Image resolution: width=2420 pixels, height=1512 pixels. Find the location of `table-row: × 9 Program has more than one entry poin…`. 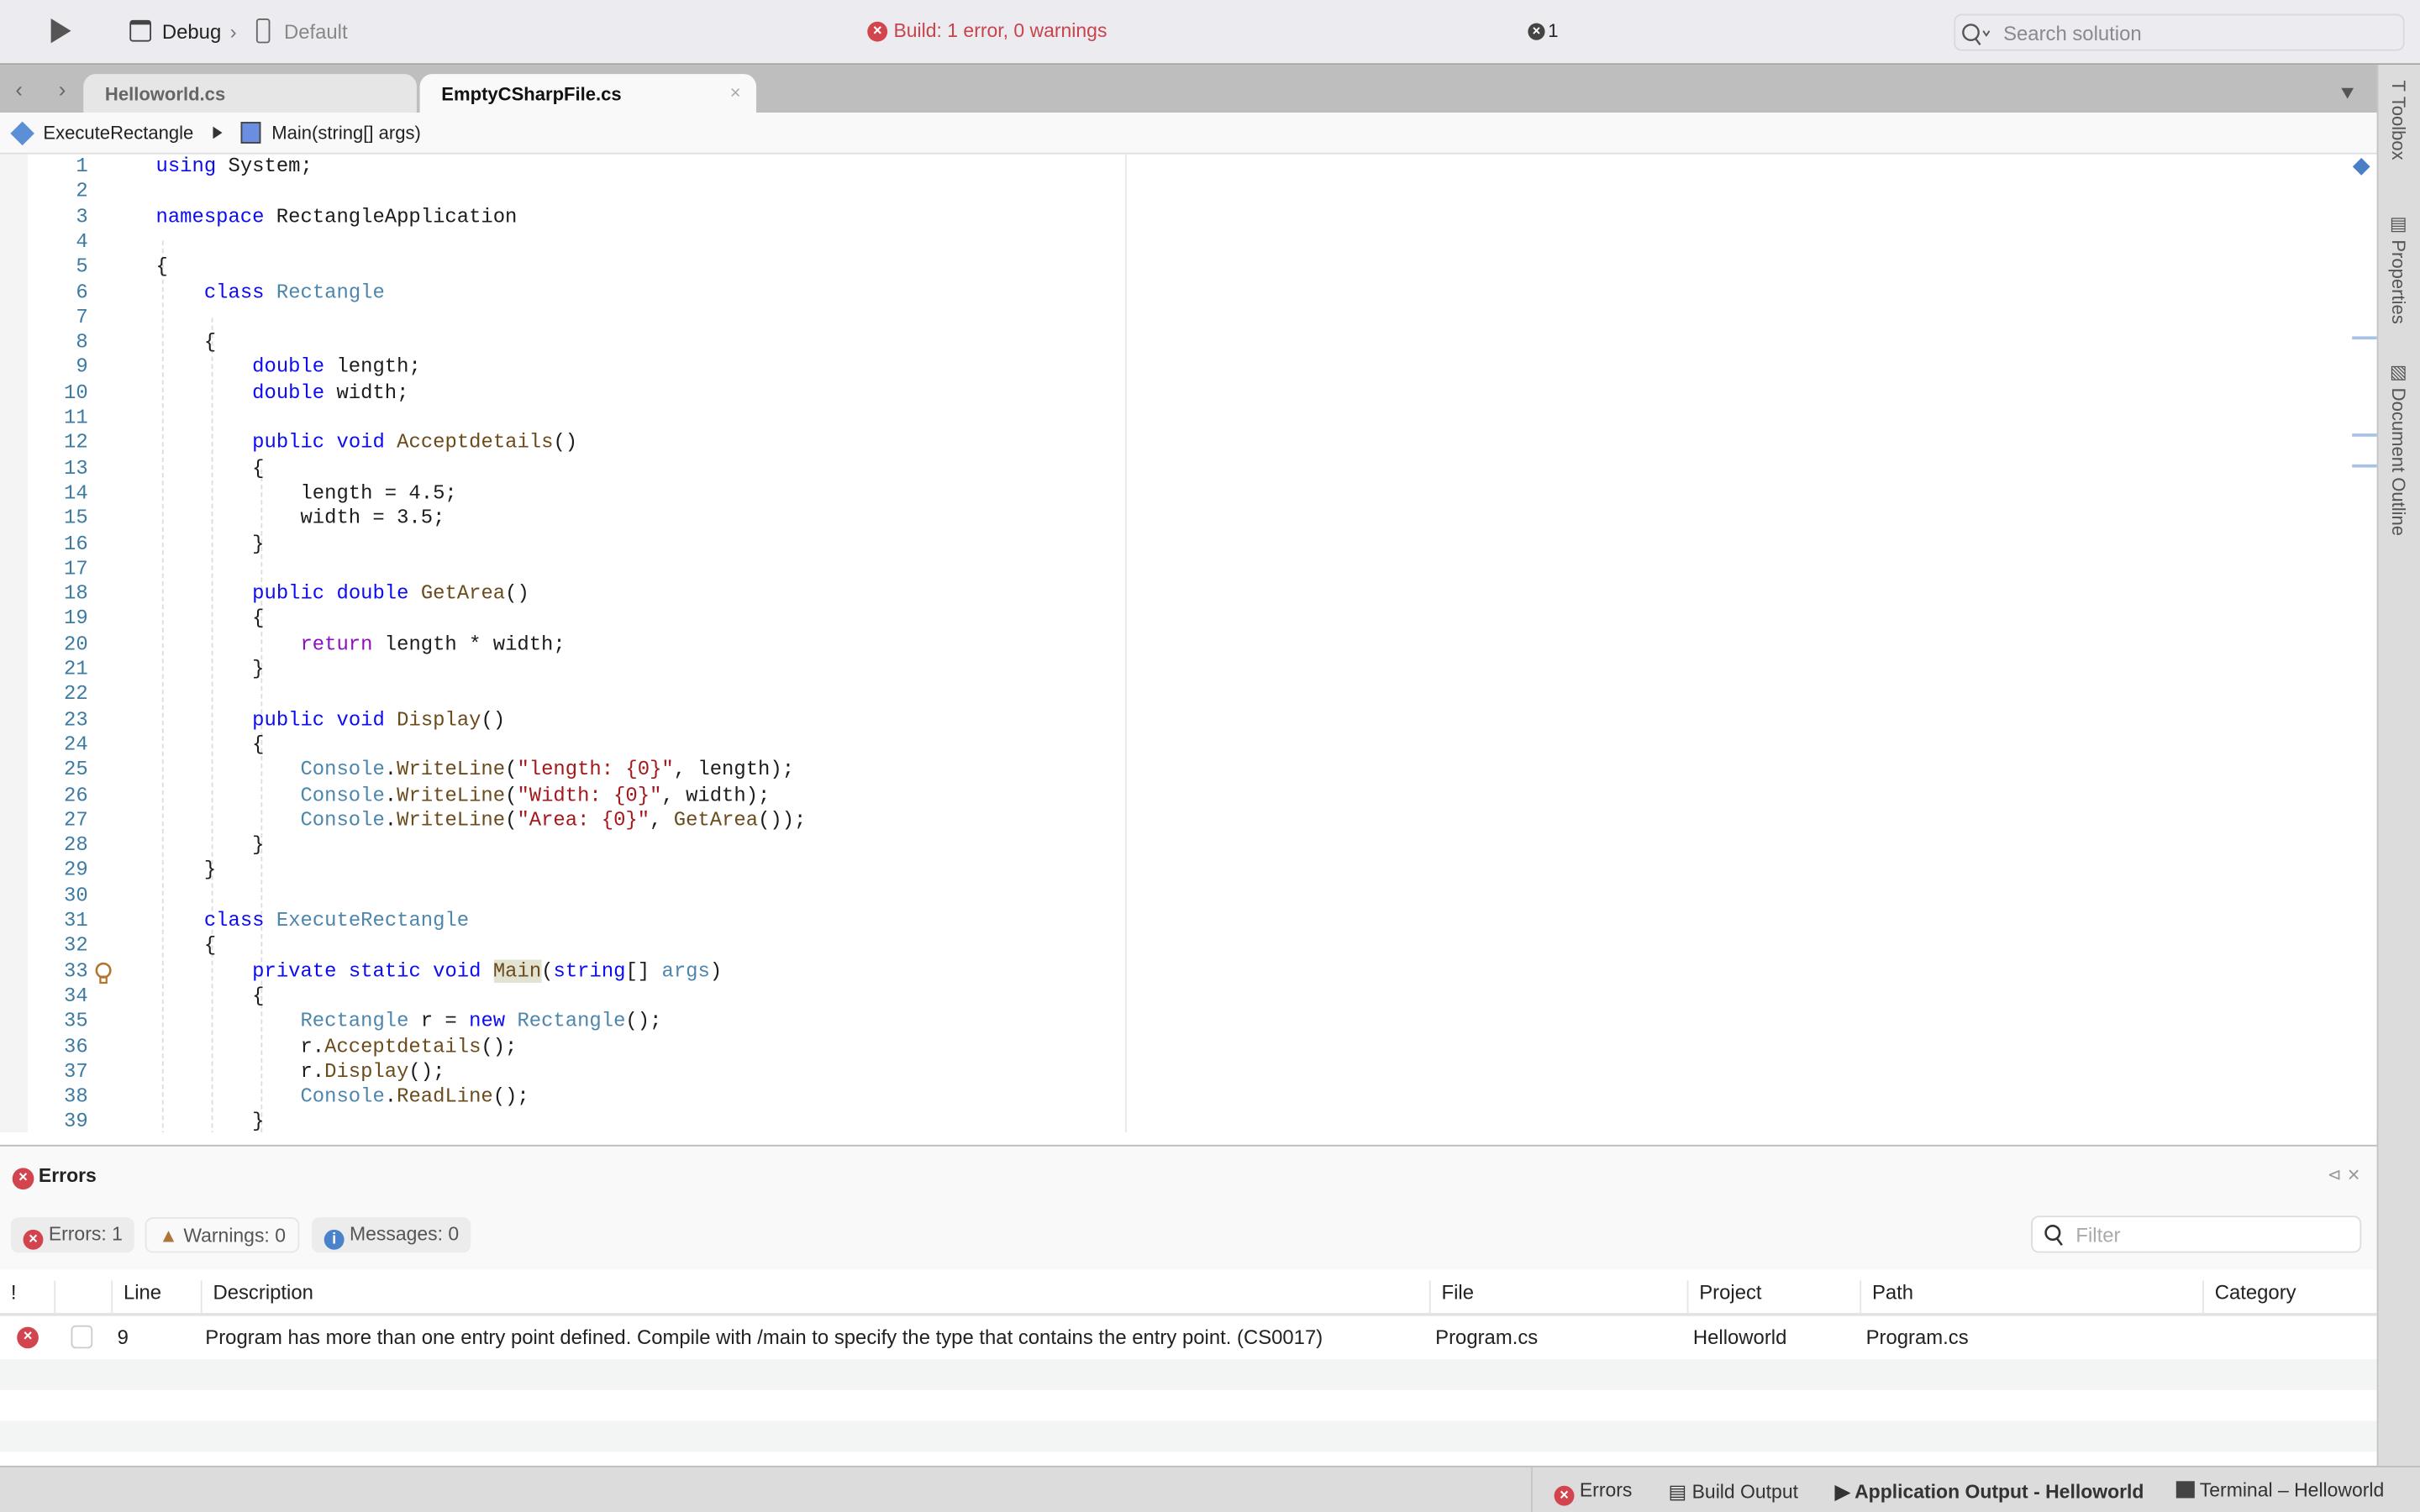

table-row: × 9 Program has more than one entry poin… is located at coordinates (1188, 1337).